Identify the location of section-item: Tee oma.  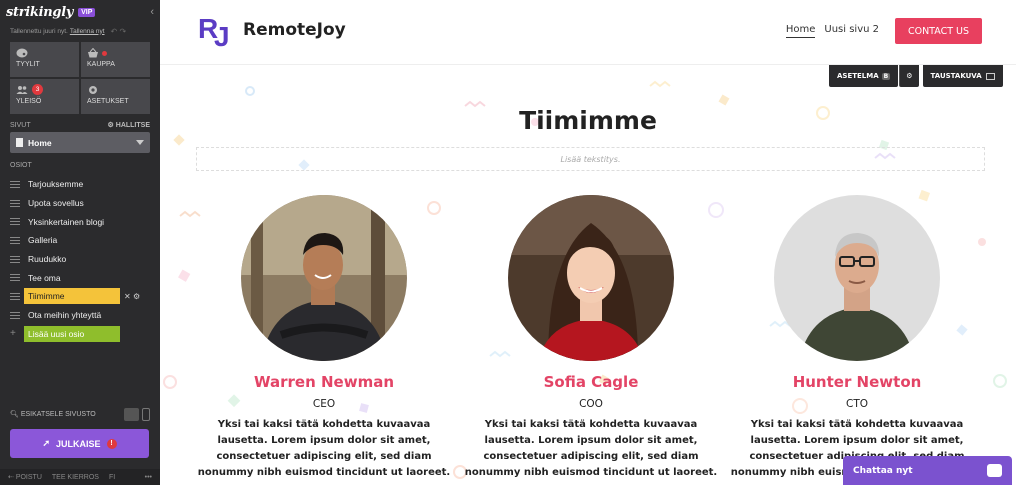
(80, 277).